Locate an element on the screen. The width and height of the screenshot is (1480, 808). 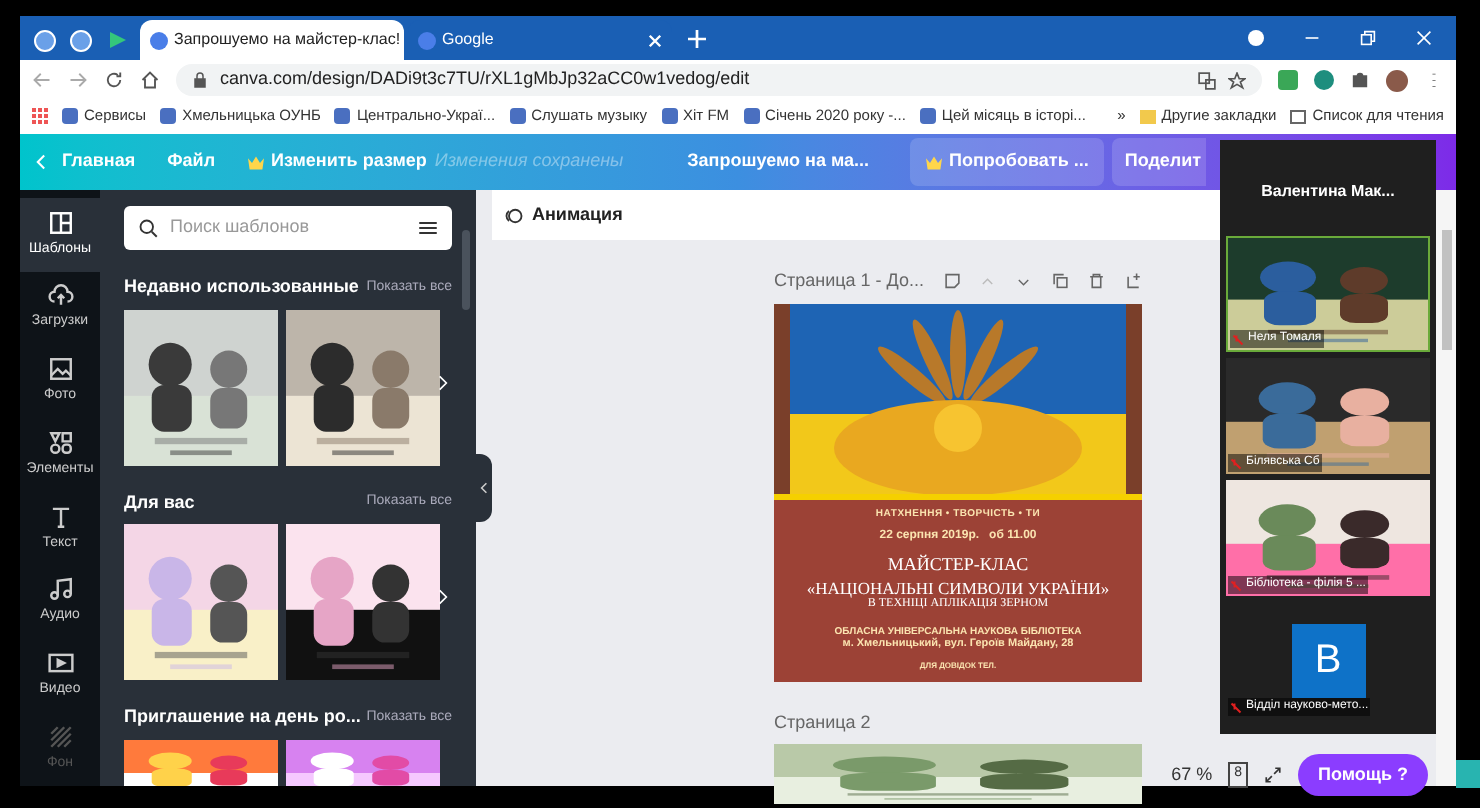
pattern-icon is located at coordinates (60, 736).